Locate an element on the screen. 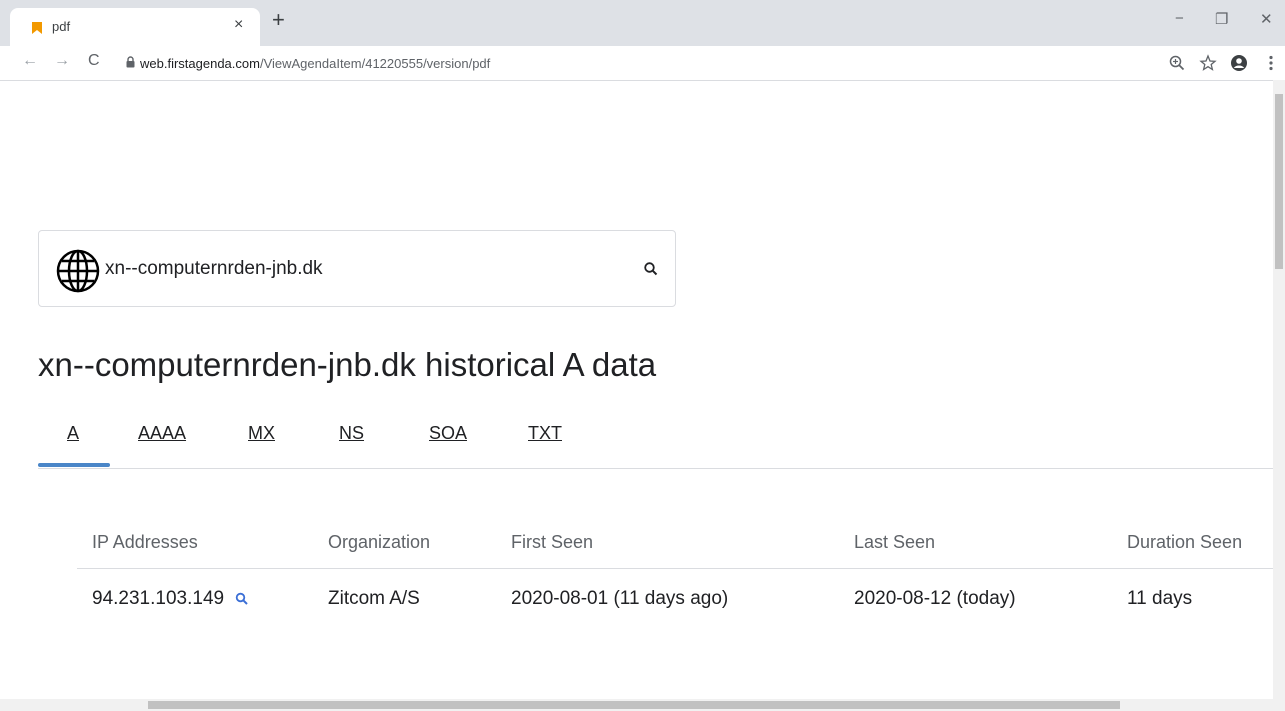 Image resolution: width=1285 pixels, height=711 pixels. column-header-duration-seen: Duration Seen is located at coordinates (1185, 542).